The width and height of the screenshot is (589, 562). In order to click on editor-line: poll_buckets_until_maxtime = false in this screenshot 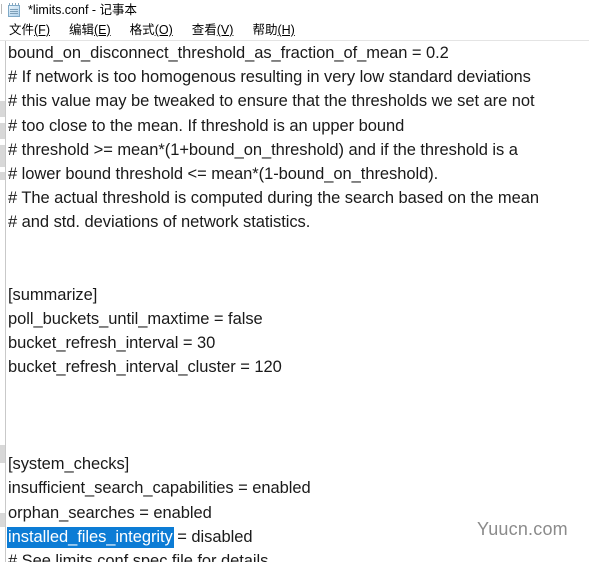, I will do `click(135, 319)`.